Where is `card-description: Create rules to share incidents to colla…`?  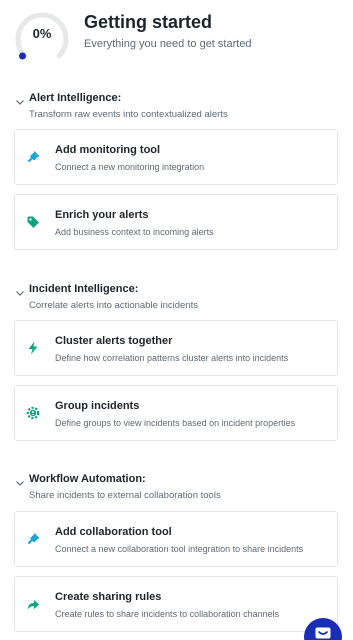 card-description: Create rules to share incidents to colla… is located at coordinates (167, 614).